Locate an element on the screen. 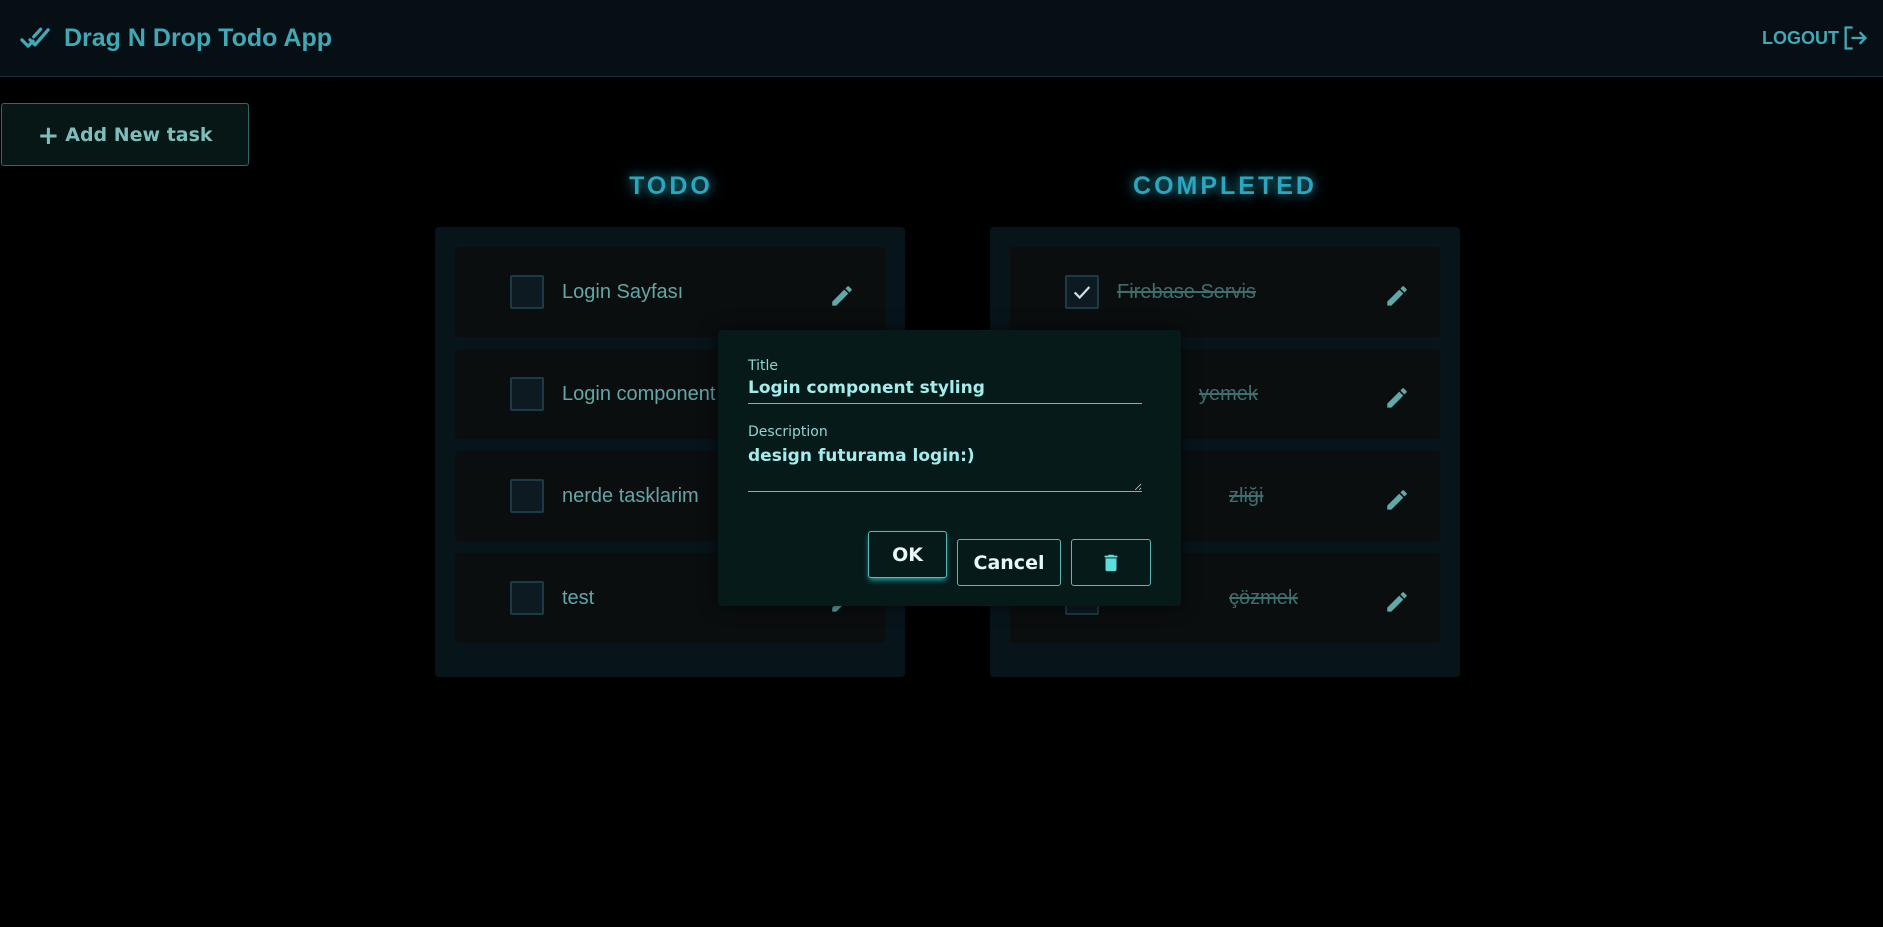 This screenshot has height=927, width=1883. task-title: yemek is located at coordinates (1228, 393).